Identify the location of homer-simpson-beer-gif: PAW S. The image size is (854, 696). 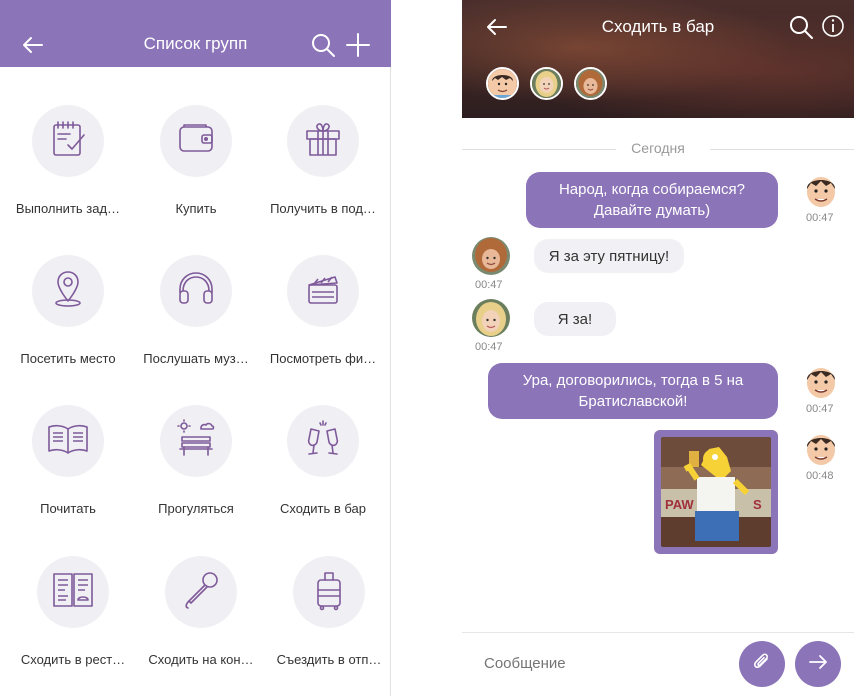
(716, 492).